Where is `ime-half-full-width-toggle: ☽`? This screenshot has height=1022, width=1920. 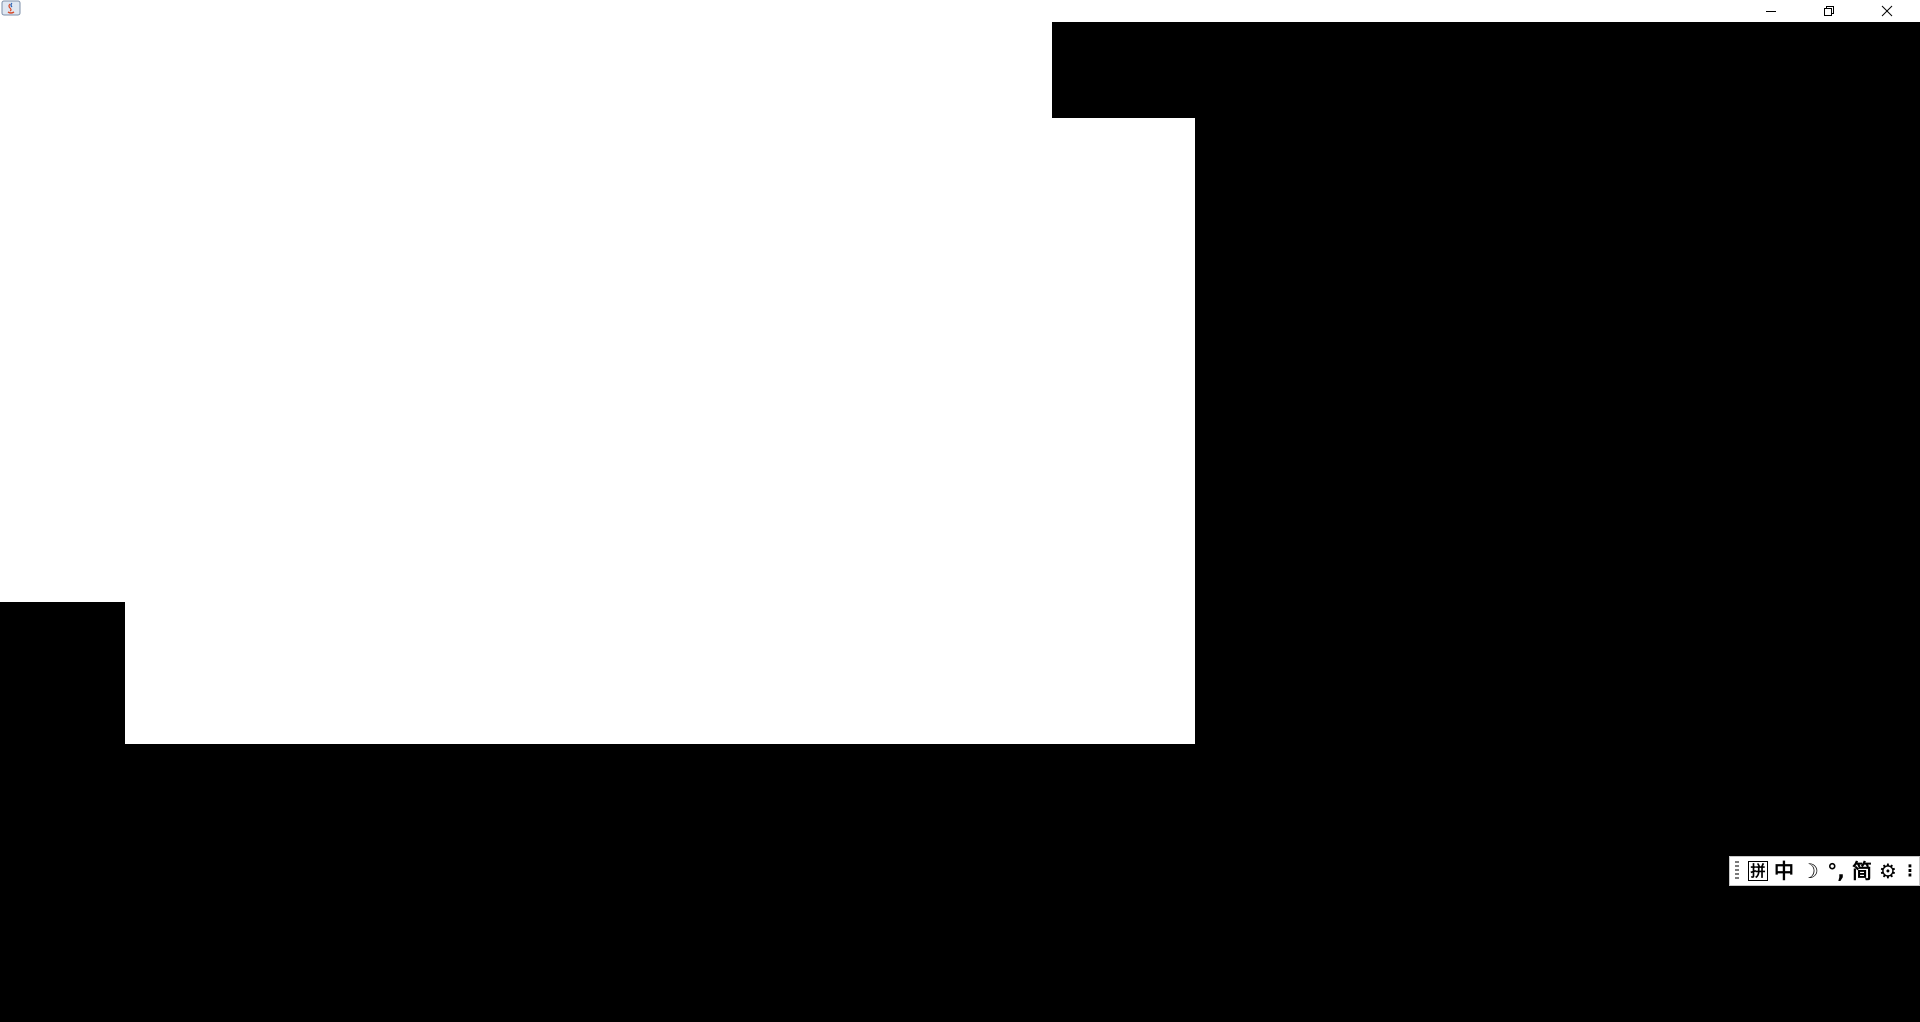
ime-half-full-width-toggle: ☽ is located at coordinates (1810, 871).